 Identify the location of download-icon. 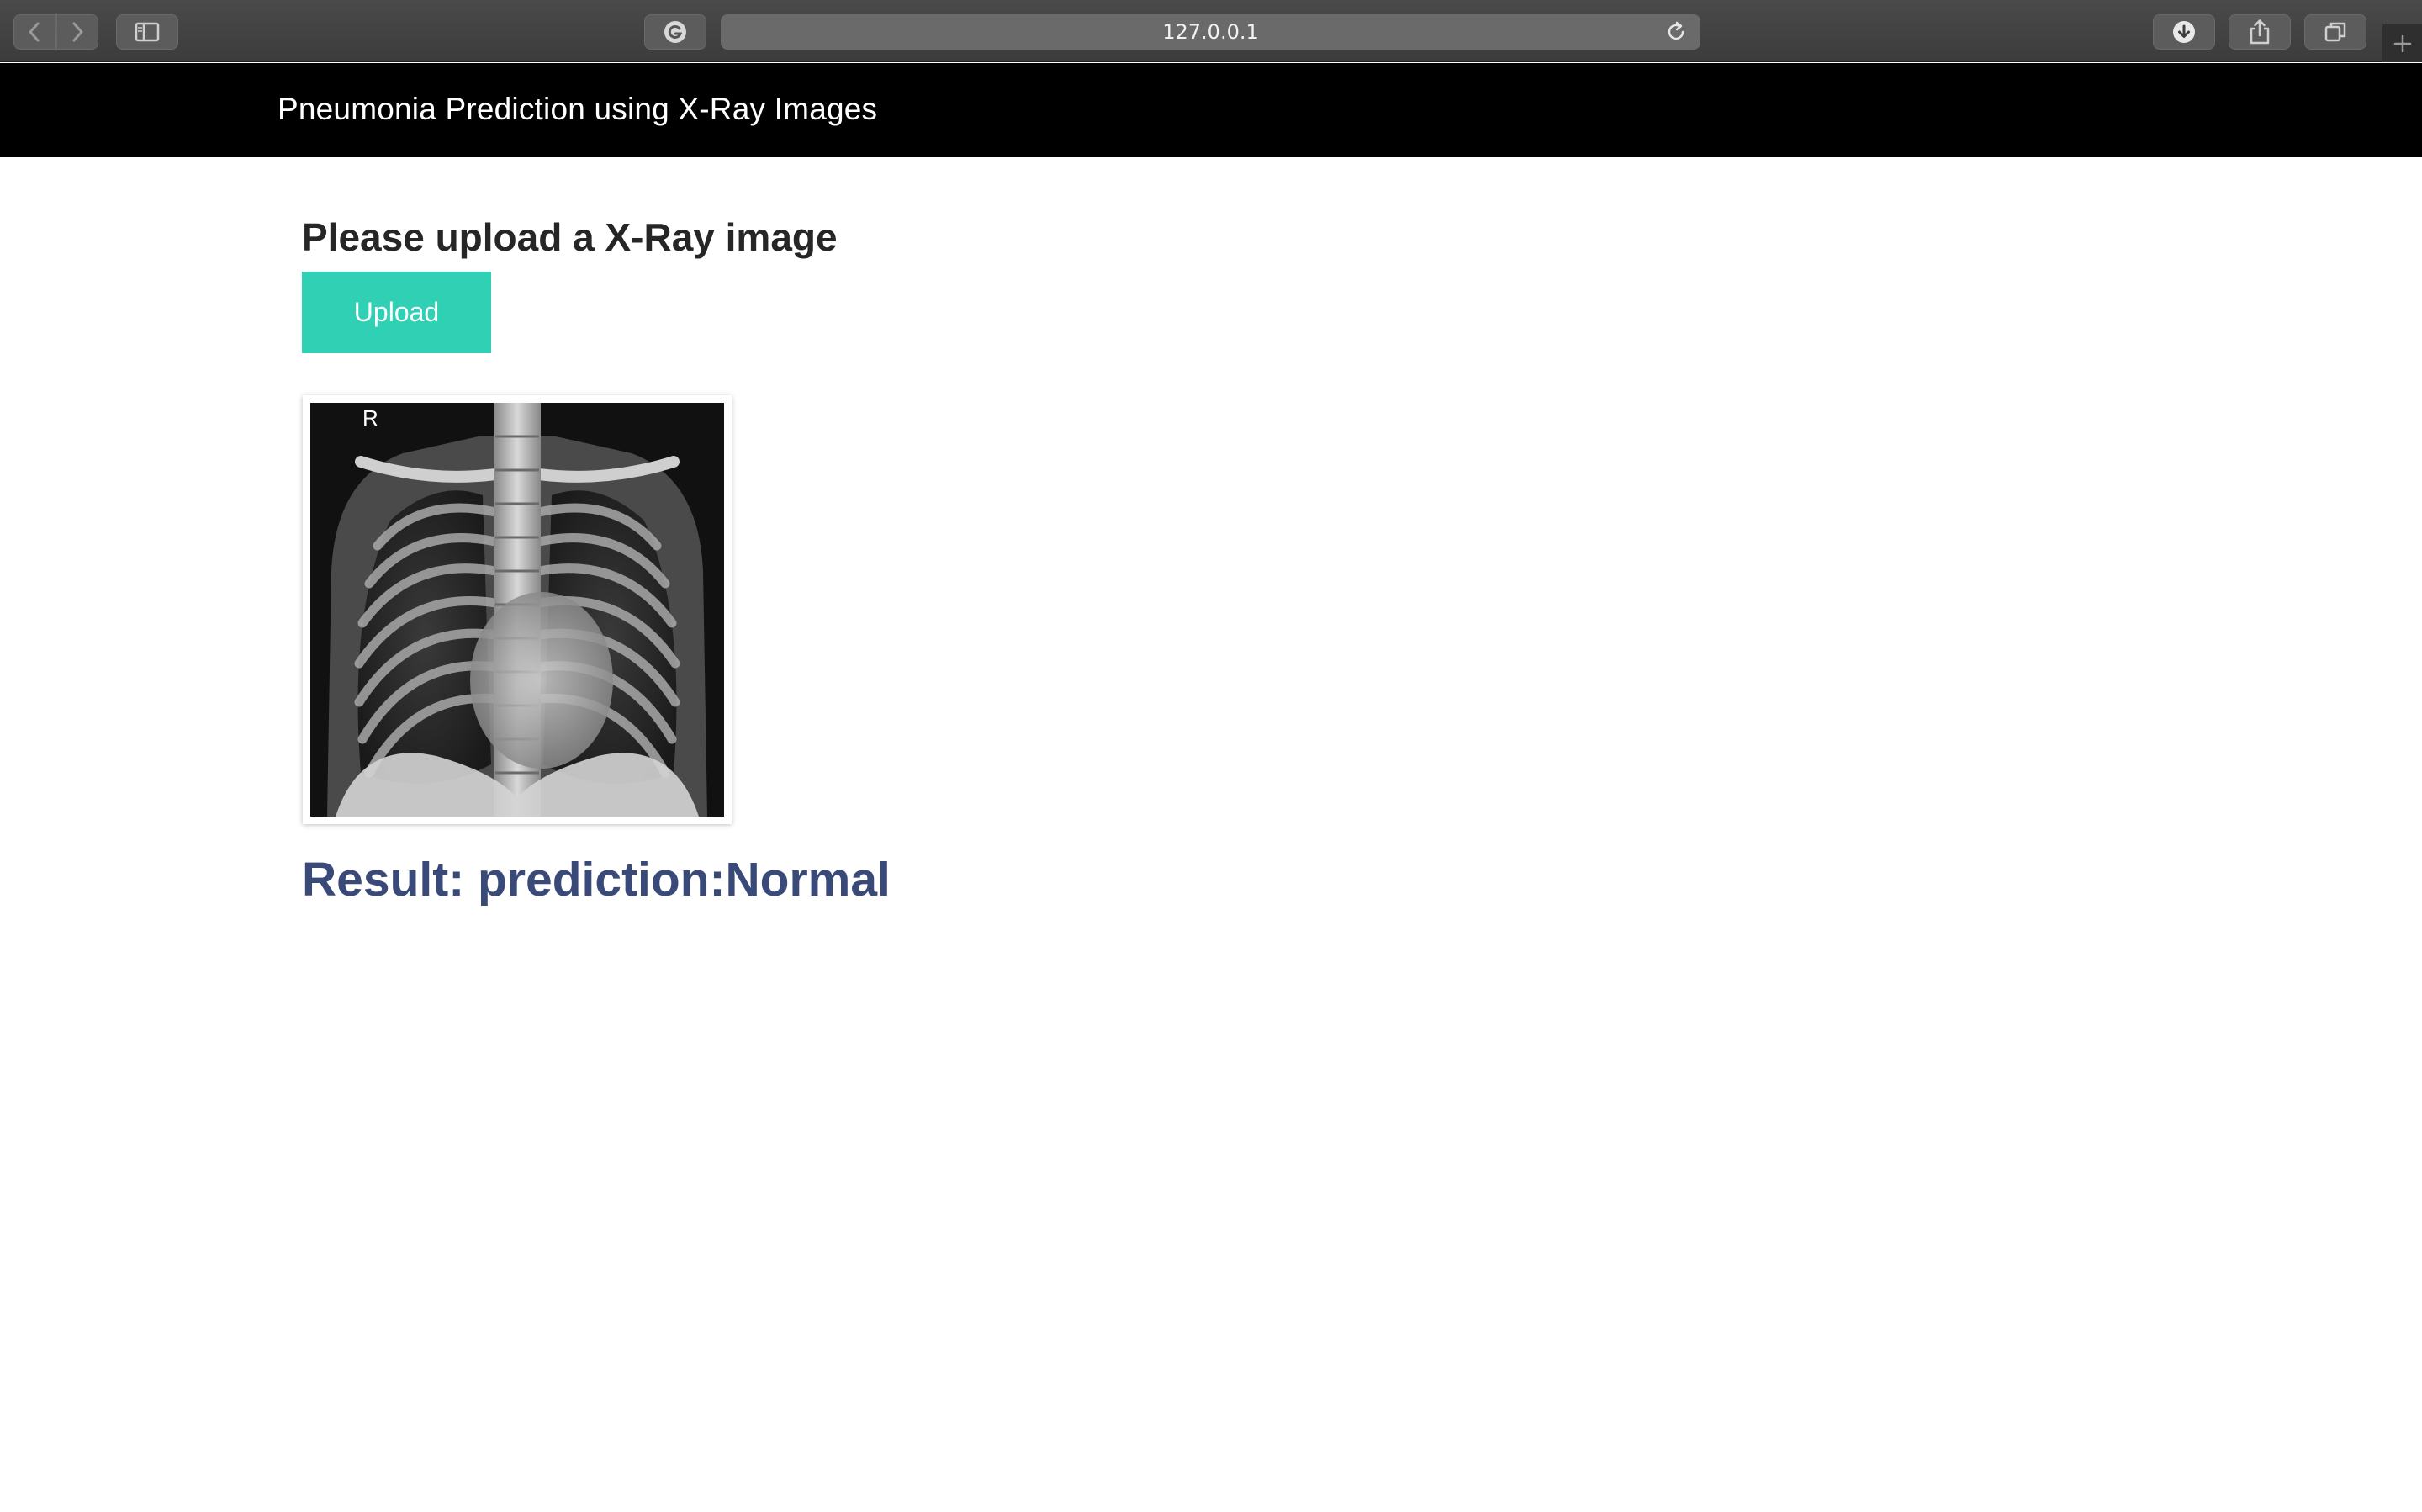
(2184, 32).